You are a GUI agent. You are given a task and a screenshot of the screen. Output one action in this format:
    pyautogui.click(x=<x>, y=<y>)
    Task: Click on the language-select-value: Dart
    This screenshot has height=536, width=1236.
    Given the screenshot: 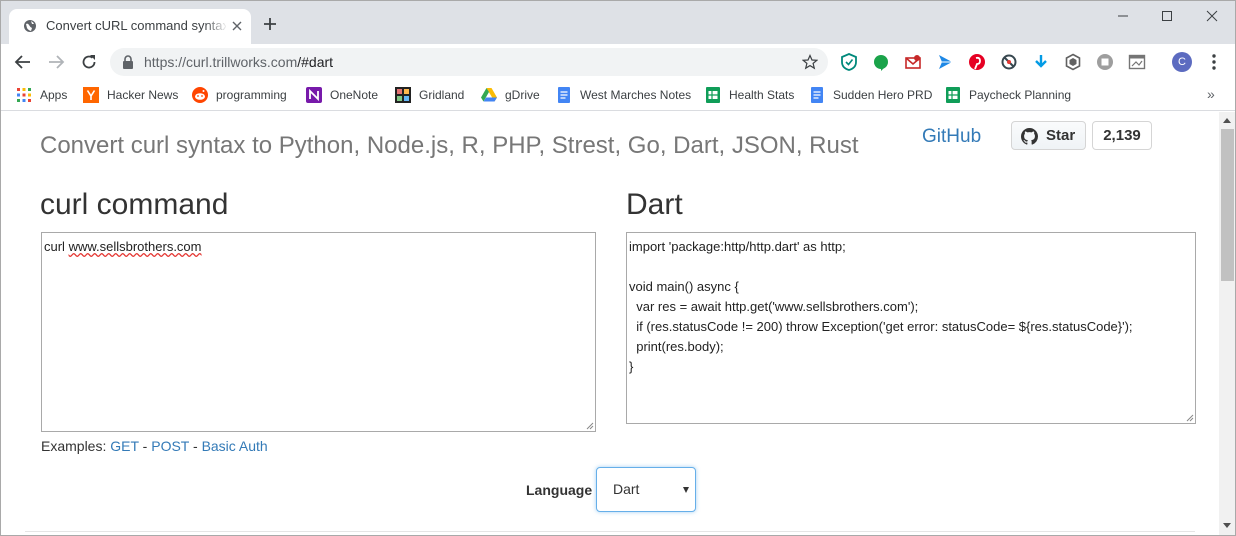 What is the action you would take?
    pyautogui.click(x=626, y=489)
    